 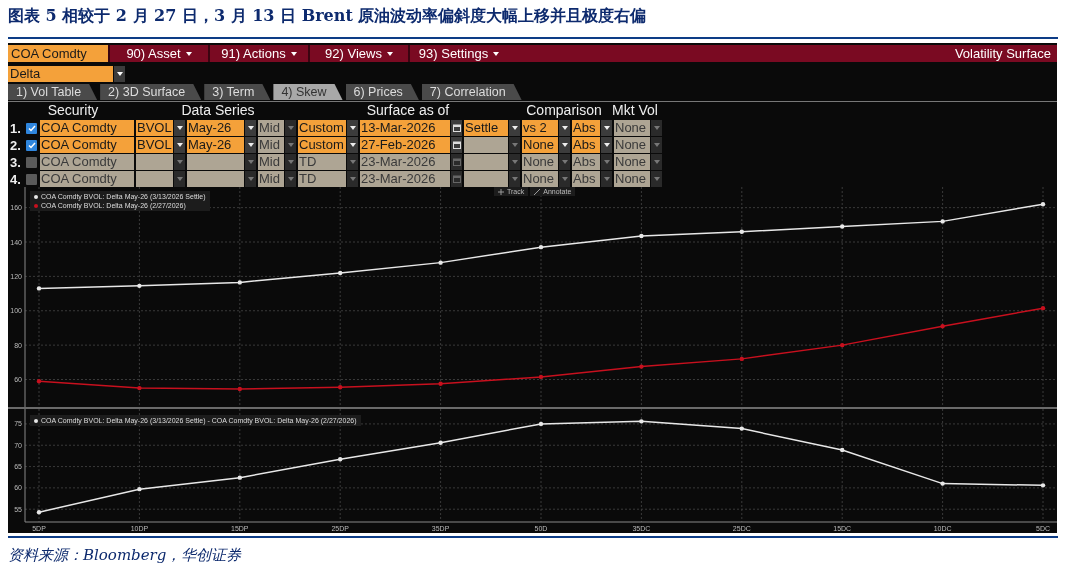 What do you see at coordinates (60, 74) in the screenshot?
I see `mode-dropdown: Delta` at bounding box center [60, 74].